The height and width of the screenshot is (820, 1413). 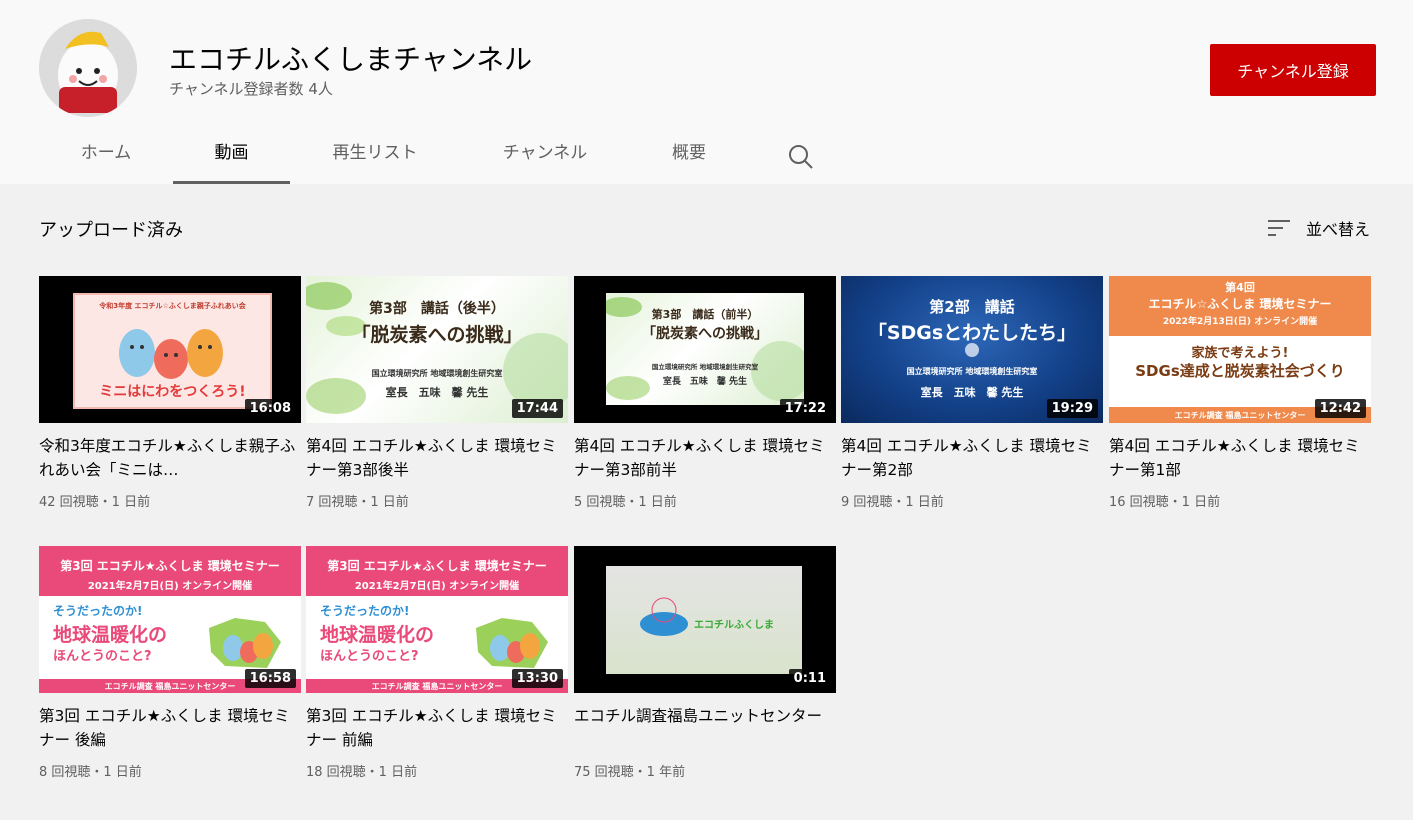 What do you see at coordinates (1338, 229) in the screenshot?
I see `sort-label: 並べ替え` at bounding box center [1338, 229].